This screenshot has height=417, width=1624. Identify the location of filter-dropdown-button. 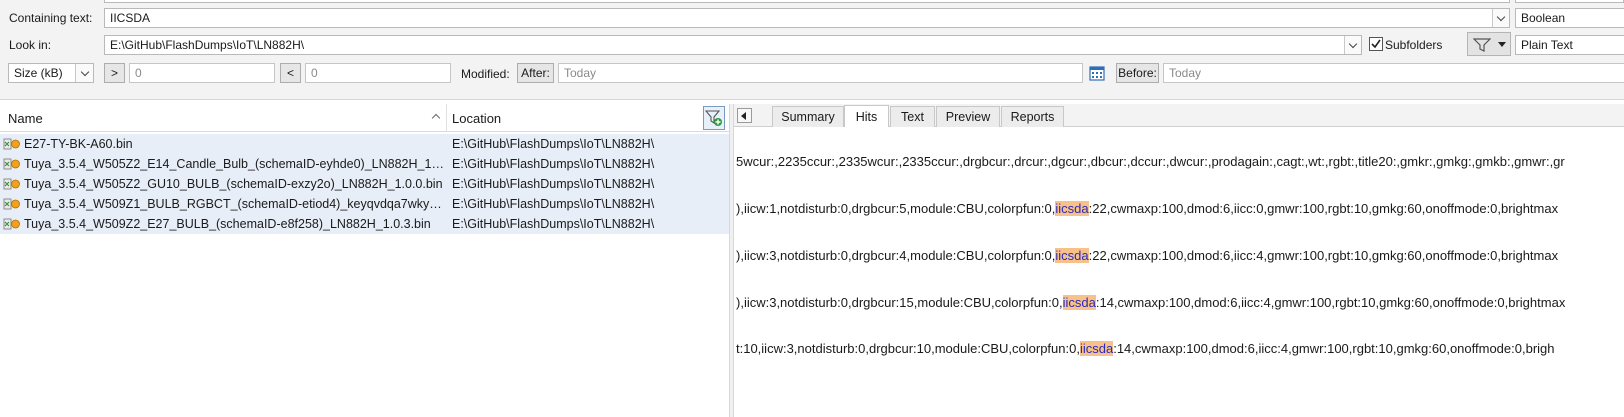
(1489, 44).